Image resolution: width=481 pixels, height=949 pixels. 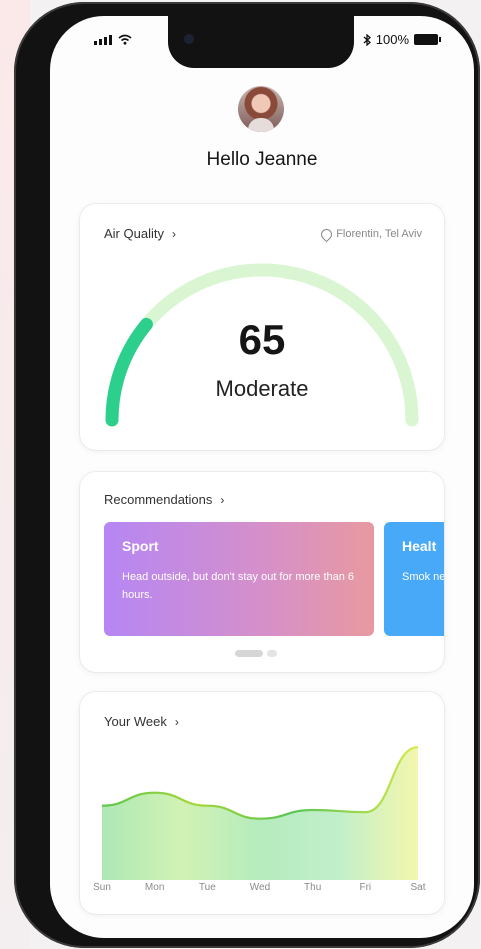 I want to click on recommendation-card-health: Healt Smok negat, so click(x=414, y=579).